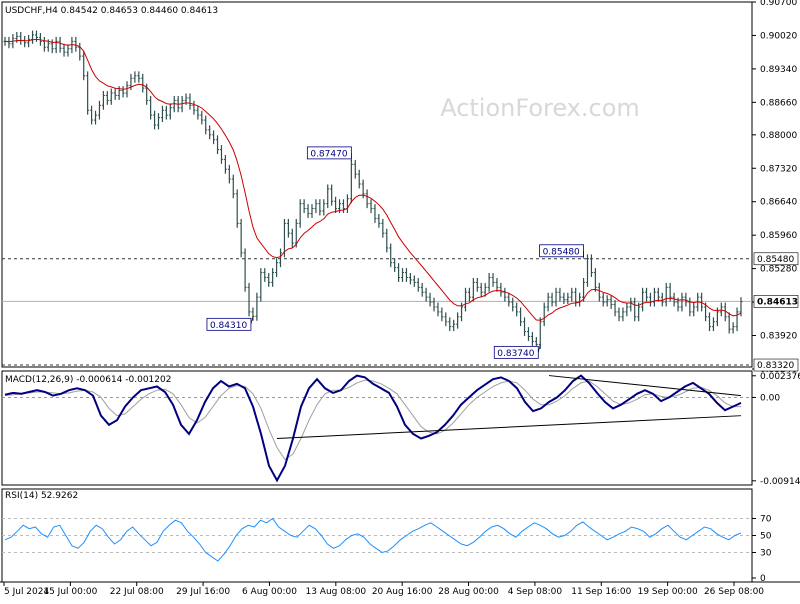  I want to click on annotation-label: 0.85480, so click(561, 252).